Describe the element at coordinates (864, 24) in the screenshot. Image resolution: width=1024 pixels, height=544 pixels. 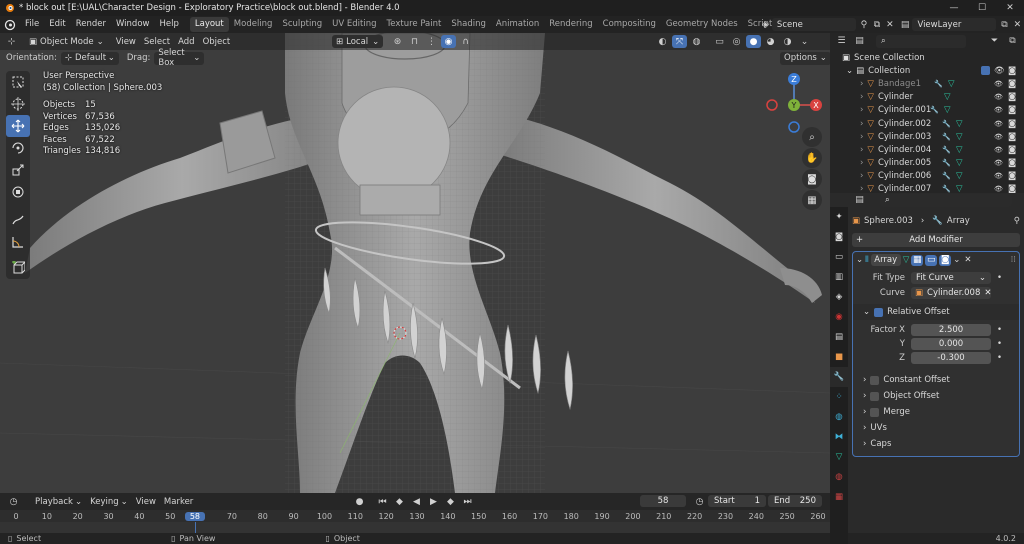
I see `pin-scene-icon: ⚲` at that location.